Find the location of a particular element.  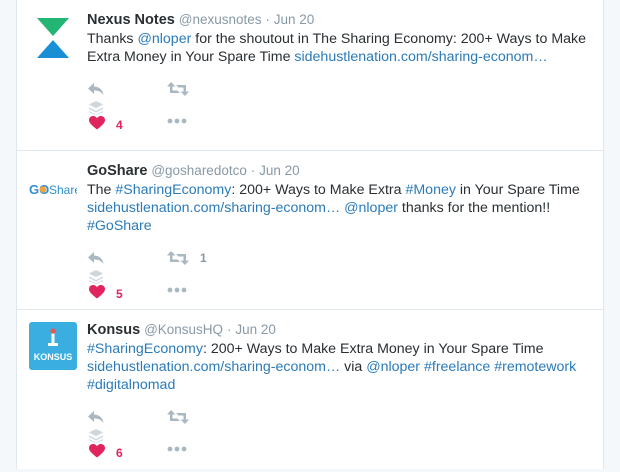

tweet-text-segment: thanks for the mention!! is located at coordinates (474, 208).